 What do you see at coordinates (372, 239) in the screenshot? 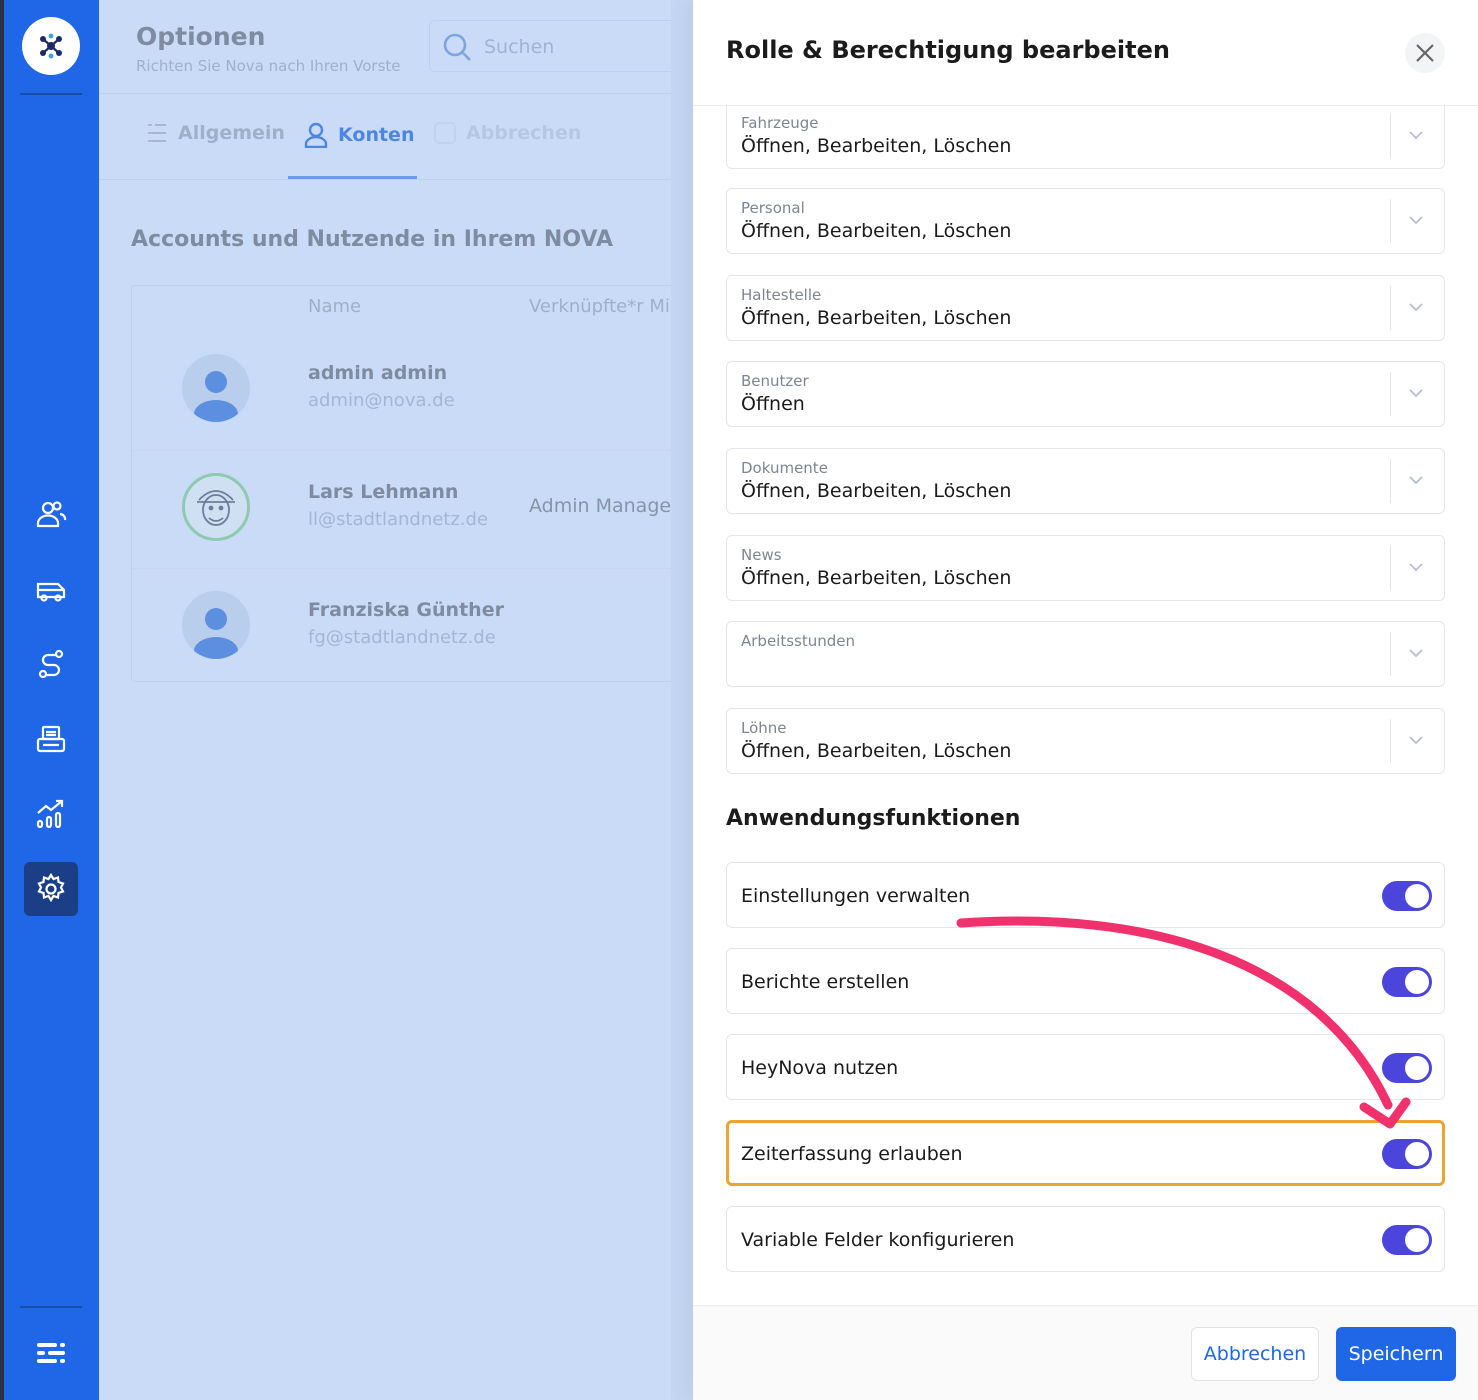
I see `section-title: Accounts und Nutzende in Ihrem NOVA` at bounding box center [372, 239].